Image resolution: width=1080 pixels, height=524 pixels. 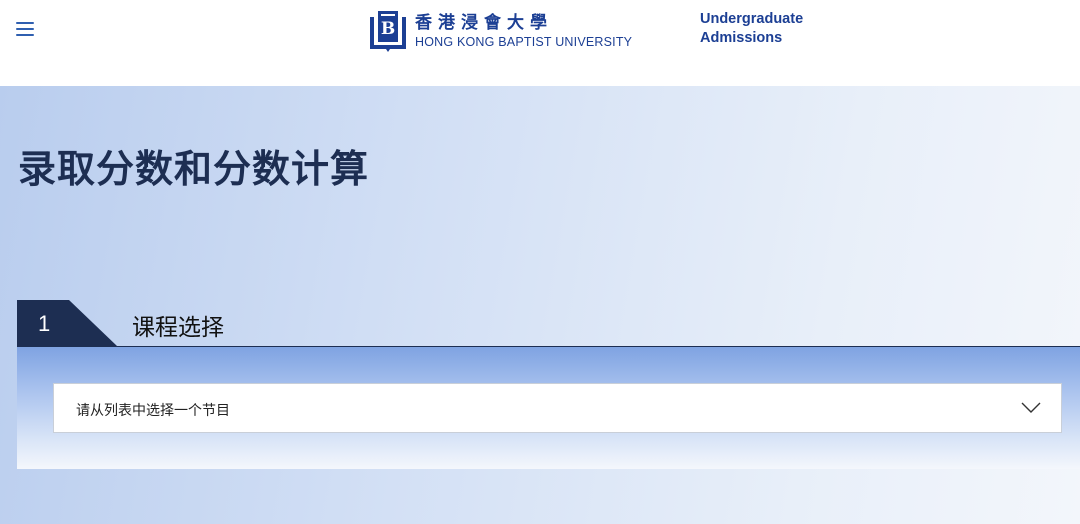 I want to click on undergraduate-admissions-link: Undergraduate Admissions, so click(x=751, y=29).